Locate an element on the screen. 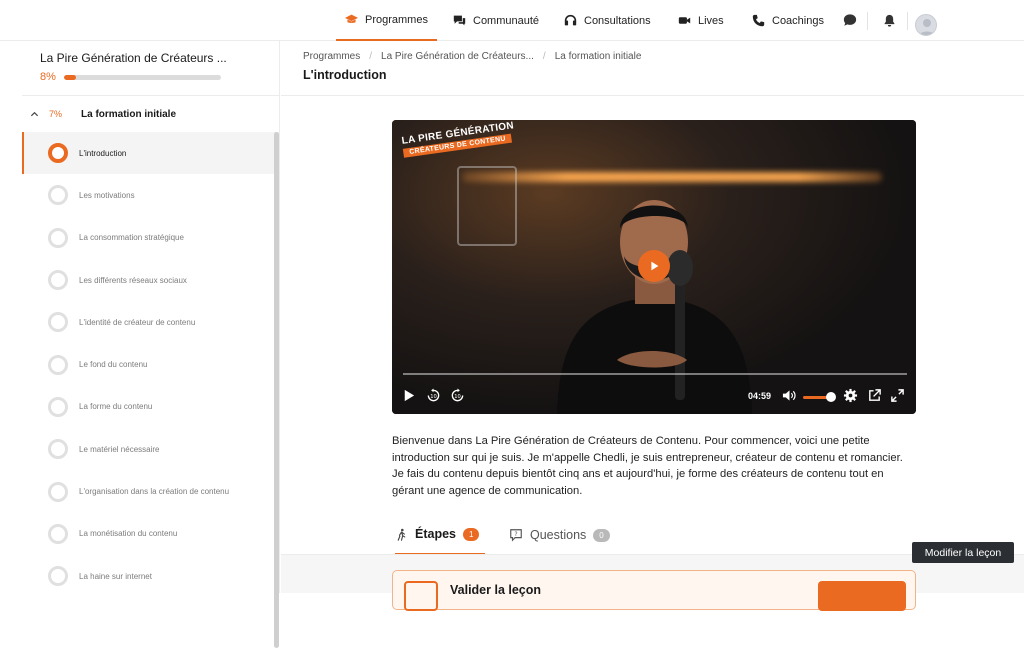 This screenshot has height=648, width=1024. tab-etapes: Étapes 1 is located at coordinates (440, 535).